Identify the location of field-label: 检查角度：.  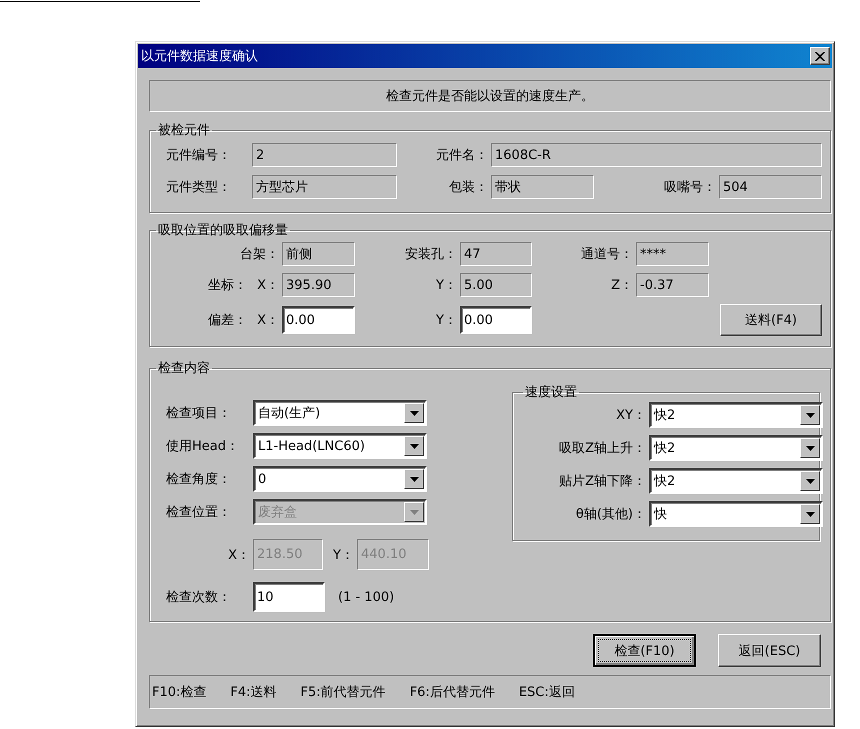
(199, 479).